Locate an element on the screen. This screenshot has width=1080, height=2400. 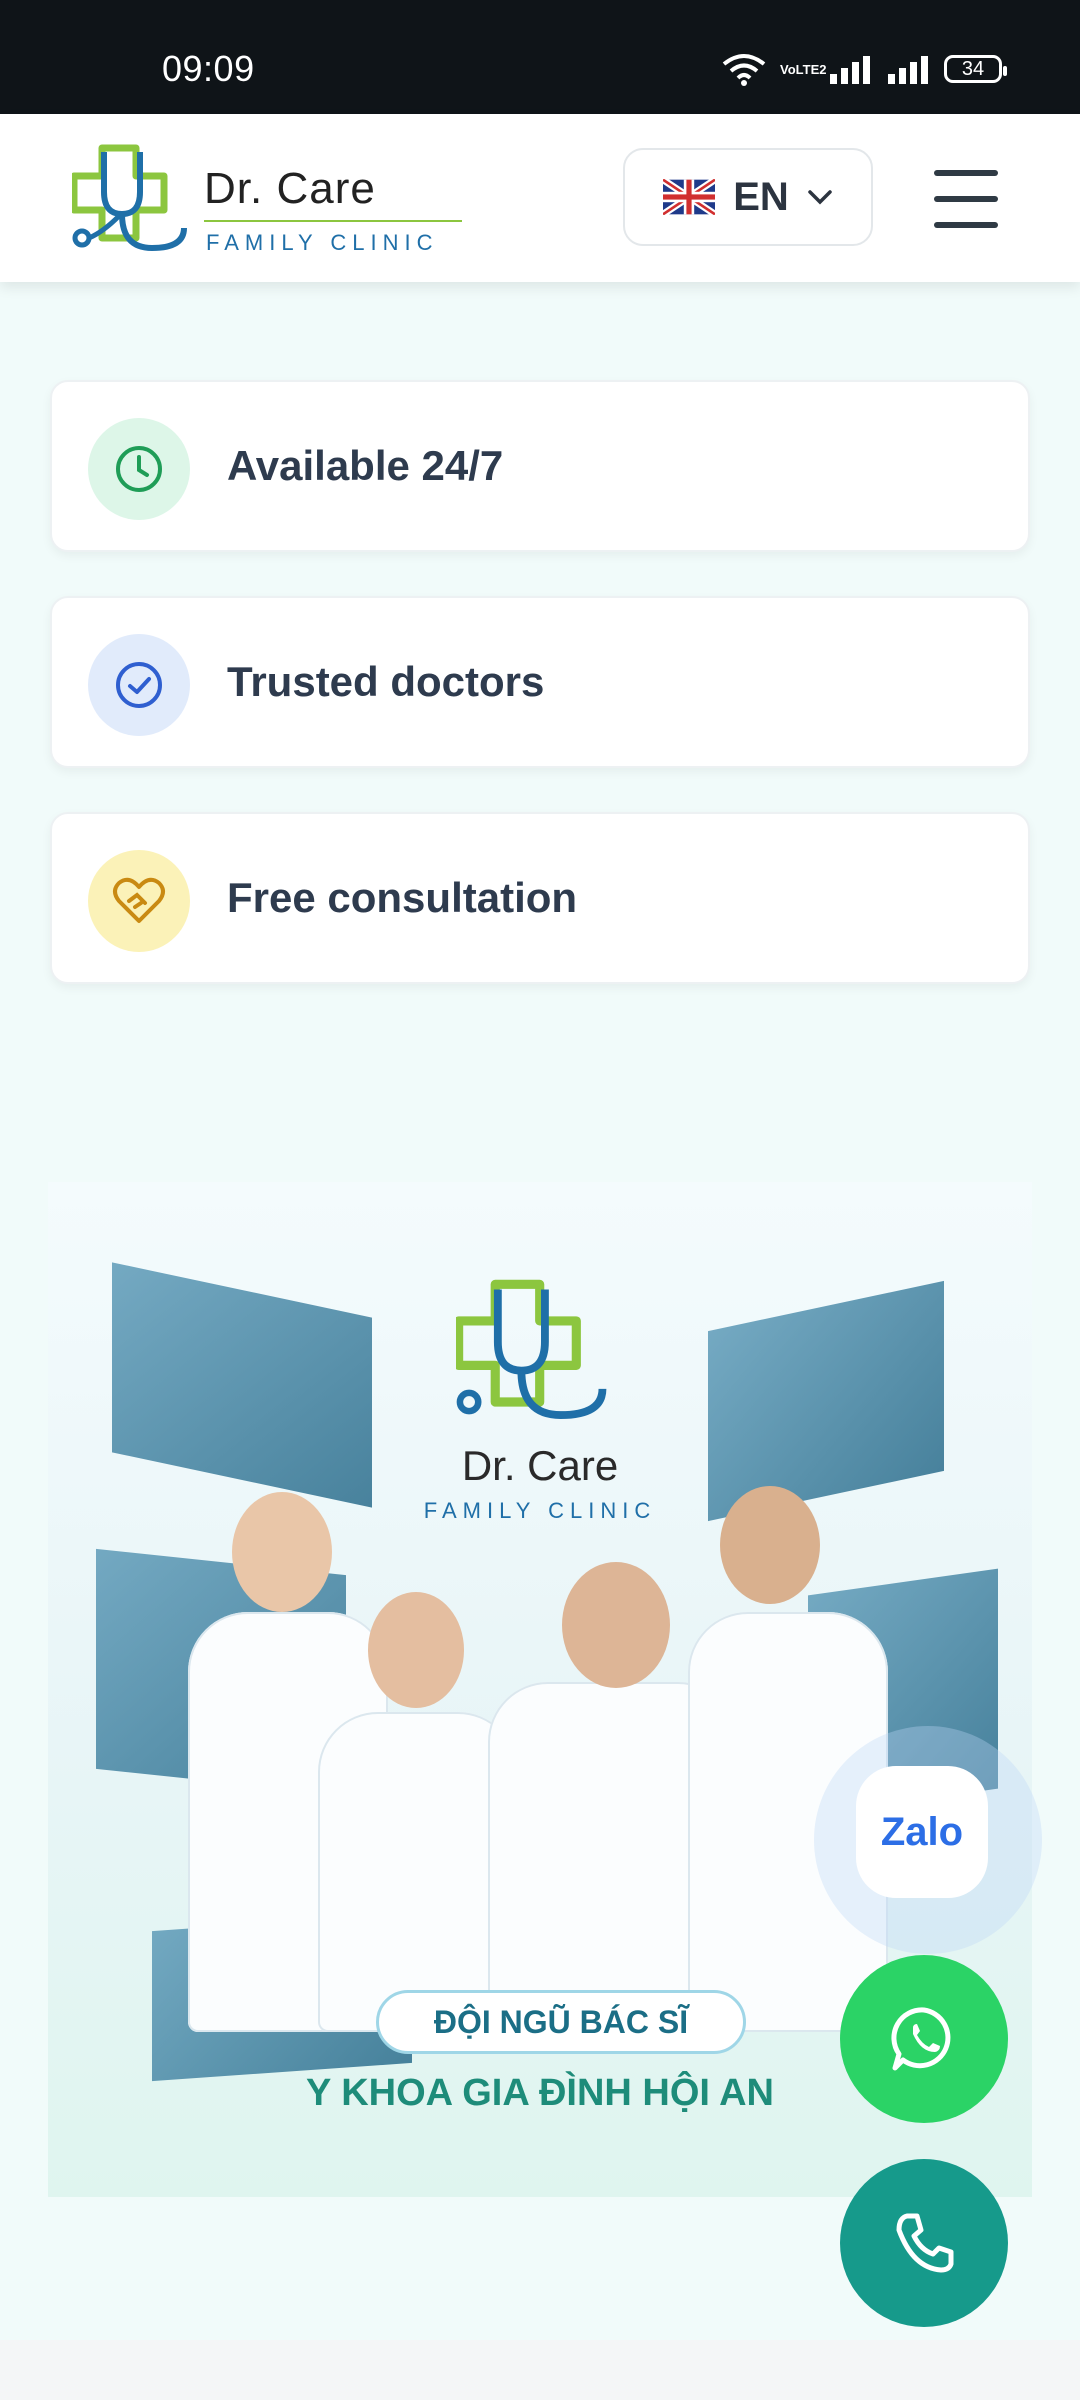
whatsapp-button is located at coordinates (924, 2039).